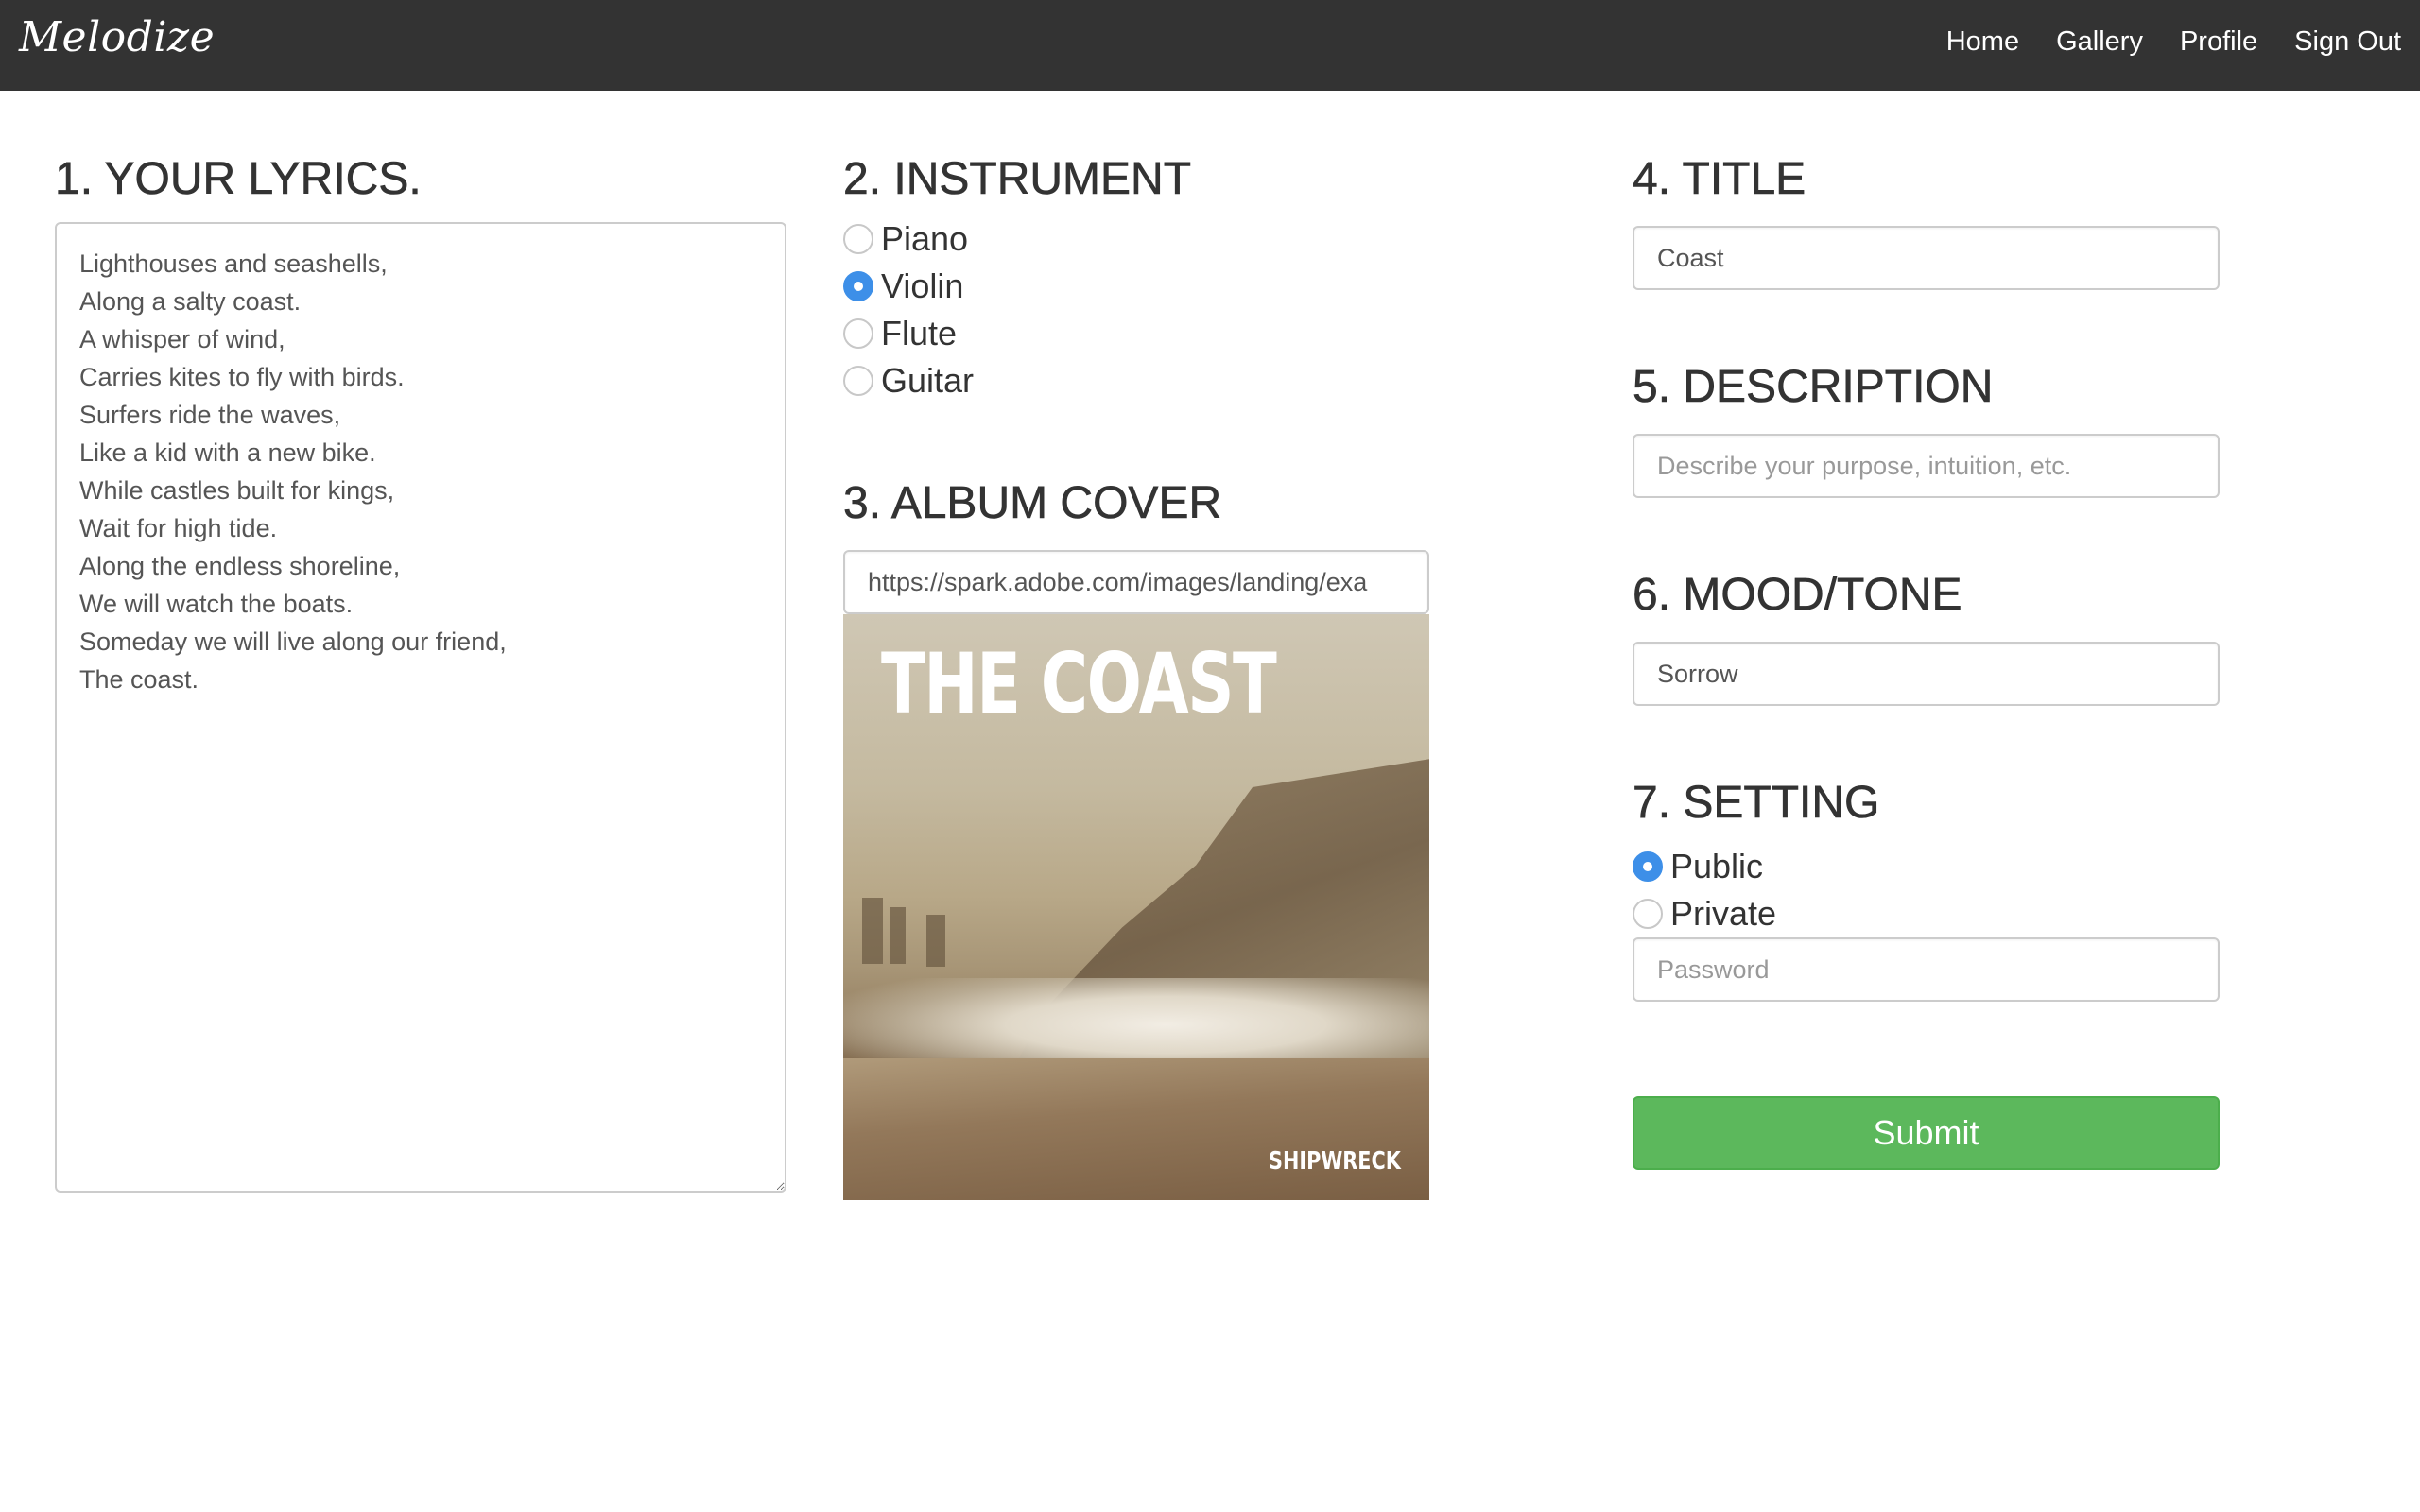 The width and height of the screenshot is (2420, 1512). I want to click on nav-links: Home Gallery Profile Sign Out, so click(2155, 42).